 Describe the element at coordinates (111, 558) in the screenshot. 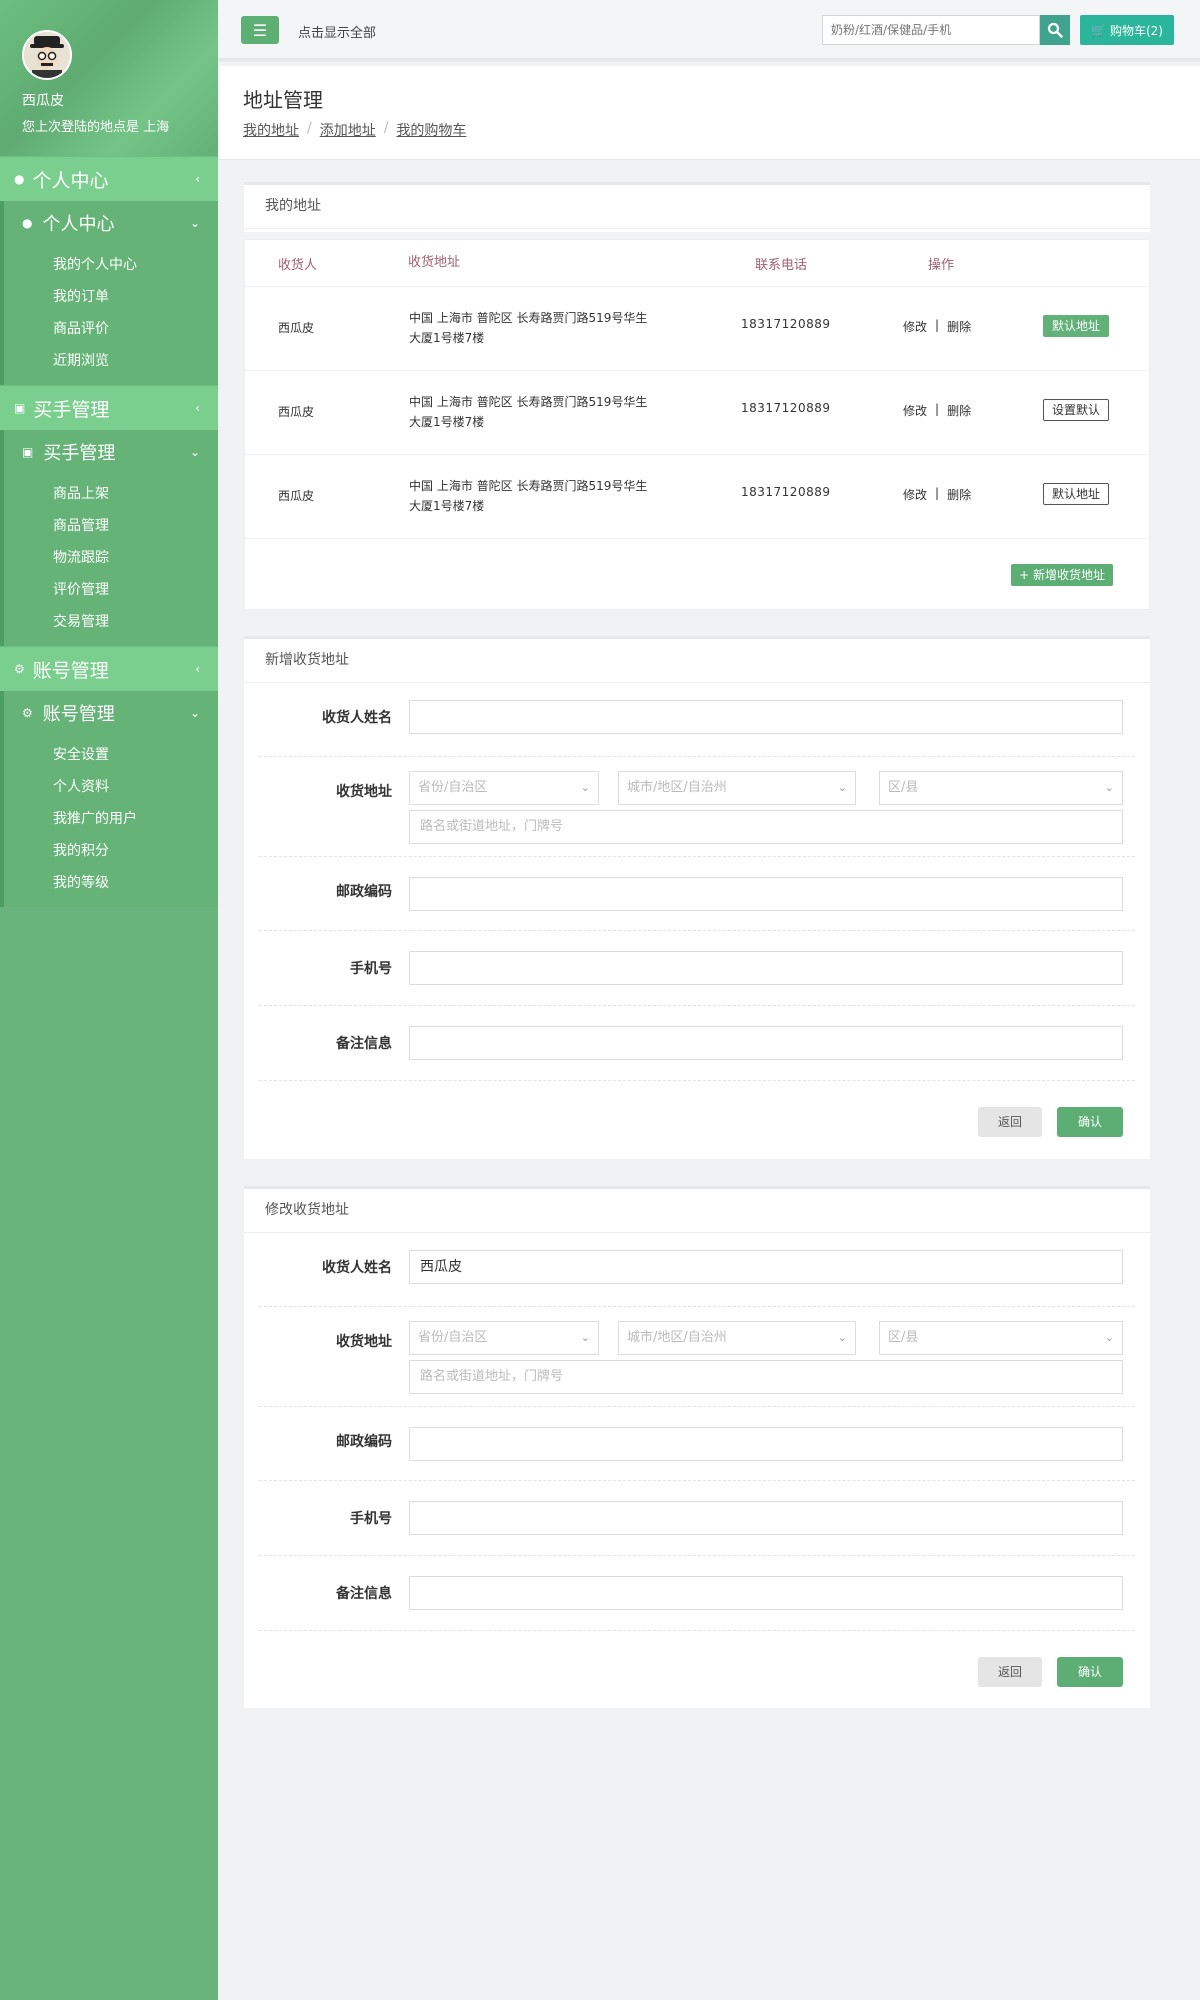

I see `menu-item-logistics: 物流跟踪` at that location.